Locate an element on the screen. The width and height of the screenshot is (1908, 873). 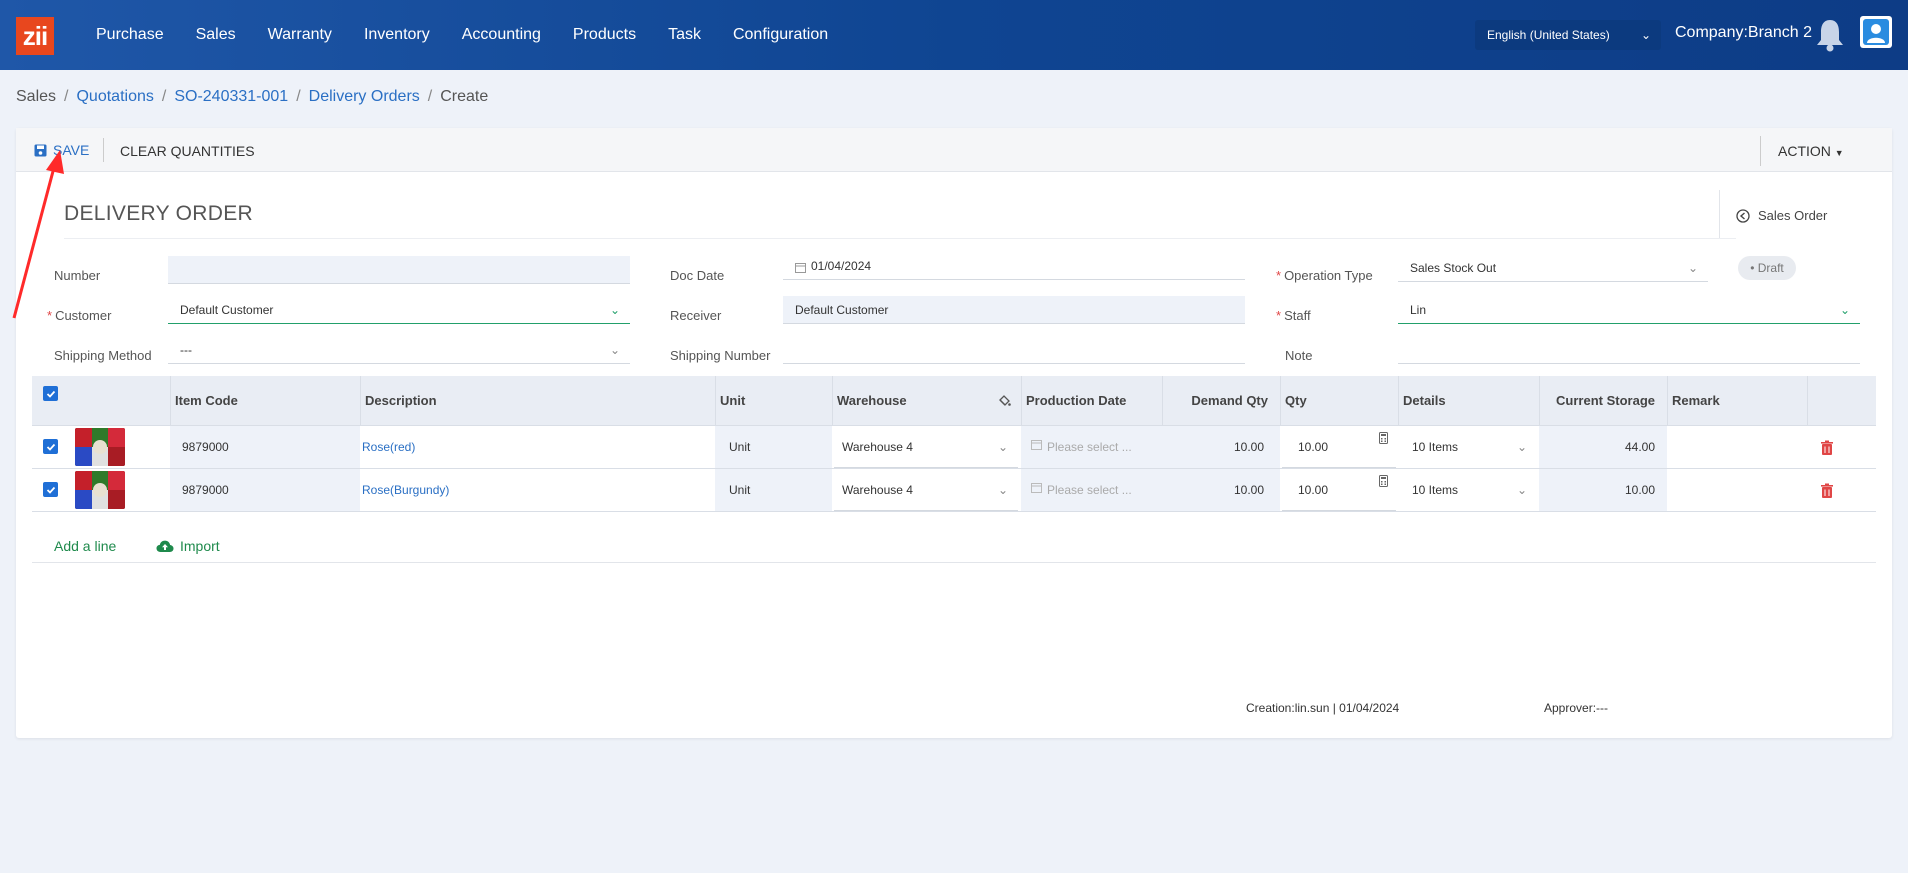
header-demand-qty: Demand Qty is located at coordinates (1221, 401).